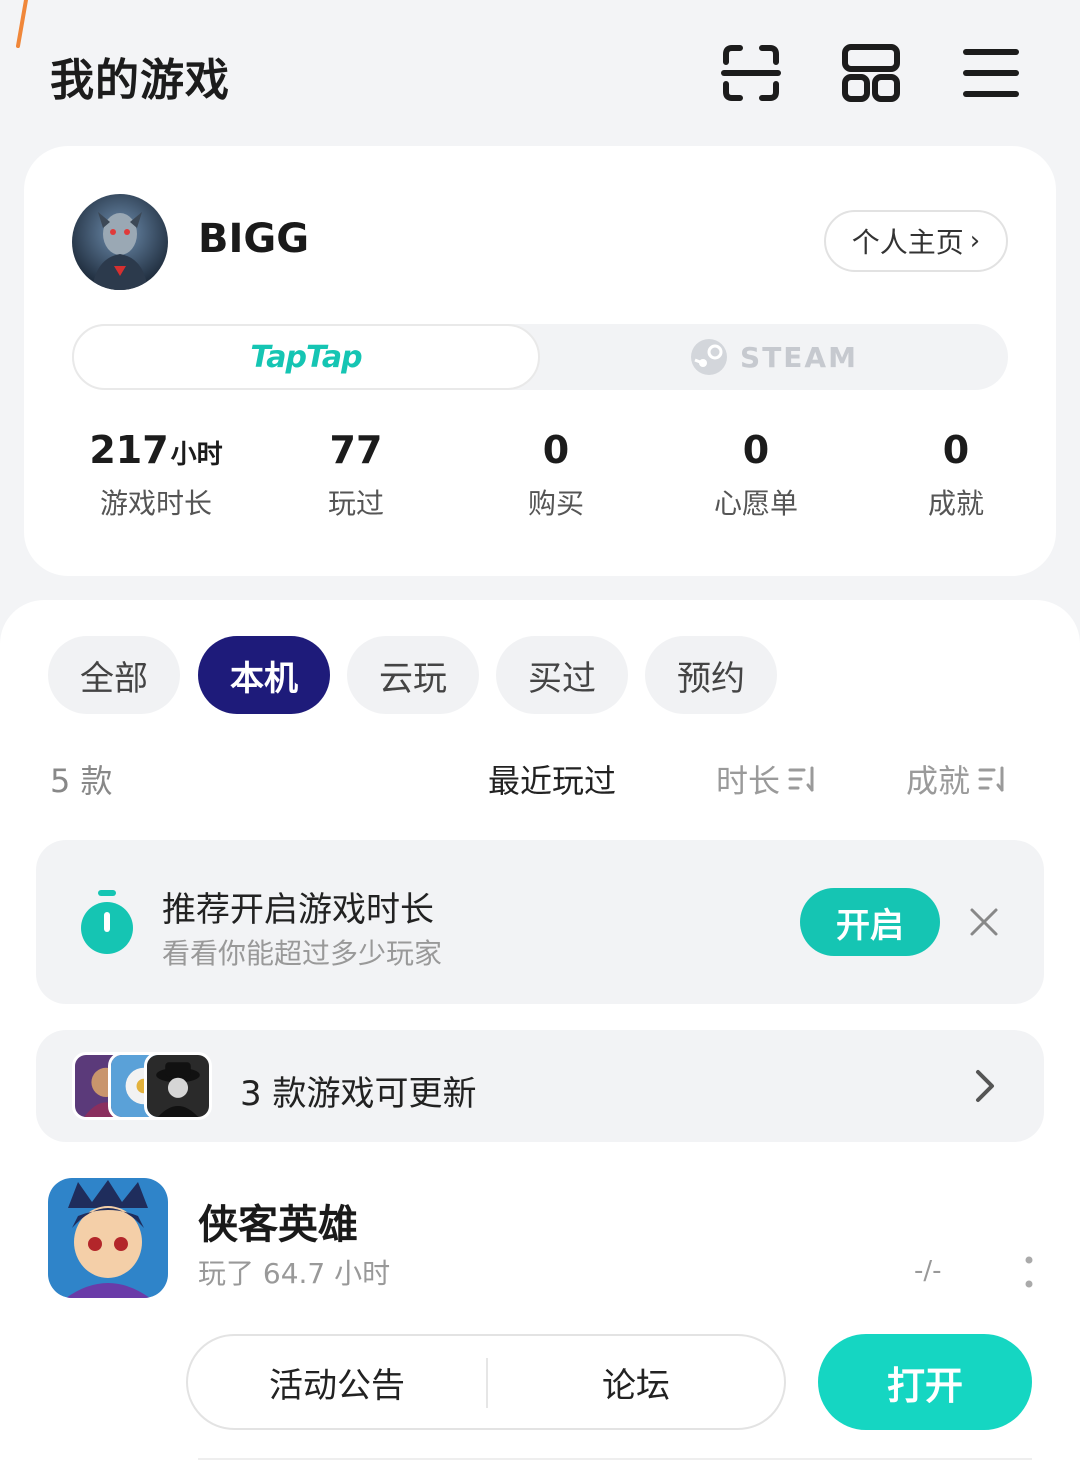  Describe the element at coordinates (156, 474) in the screenshot. I see `stat-play-time: 217小时 游戏时长` at that location.